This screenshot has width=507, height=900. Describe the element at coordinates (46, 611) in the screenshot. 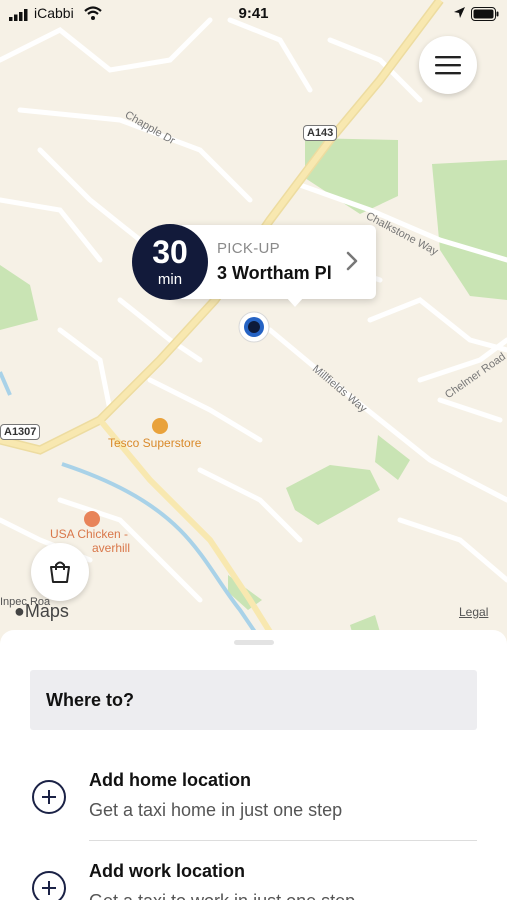

I see `maps-logo-text: Maps` at that location.